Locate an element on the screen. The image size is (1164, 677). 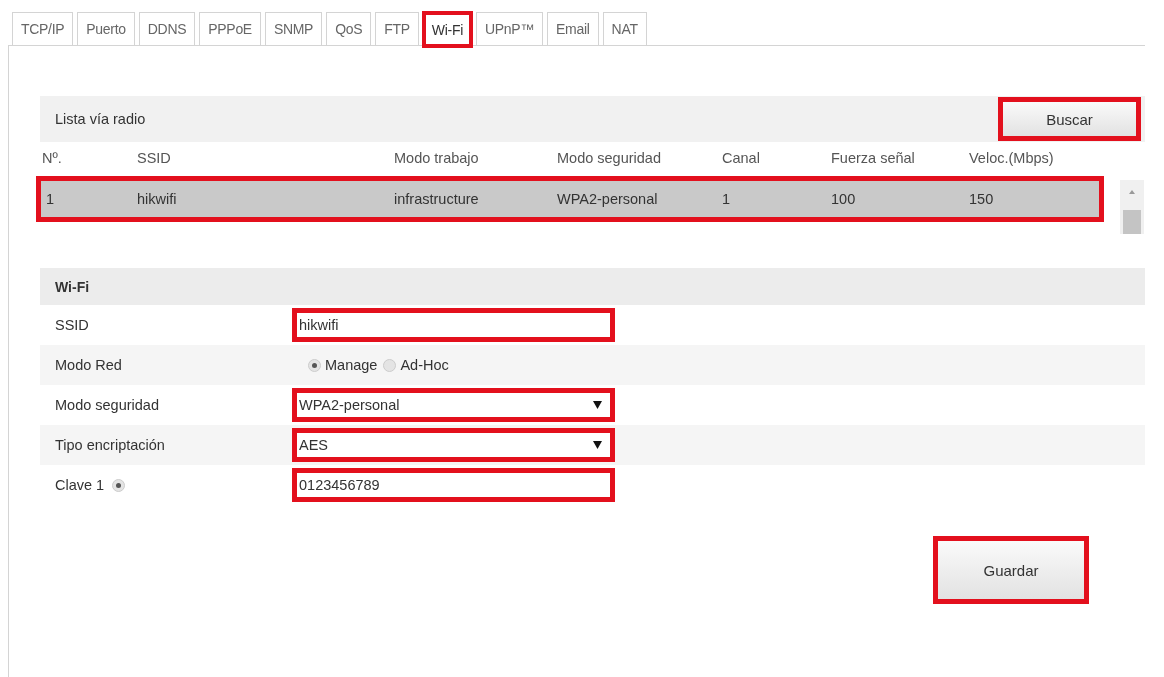
tab: QoS is located at coordinates (349, 28).